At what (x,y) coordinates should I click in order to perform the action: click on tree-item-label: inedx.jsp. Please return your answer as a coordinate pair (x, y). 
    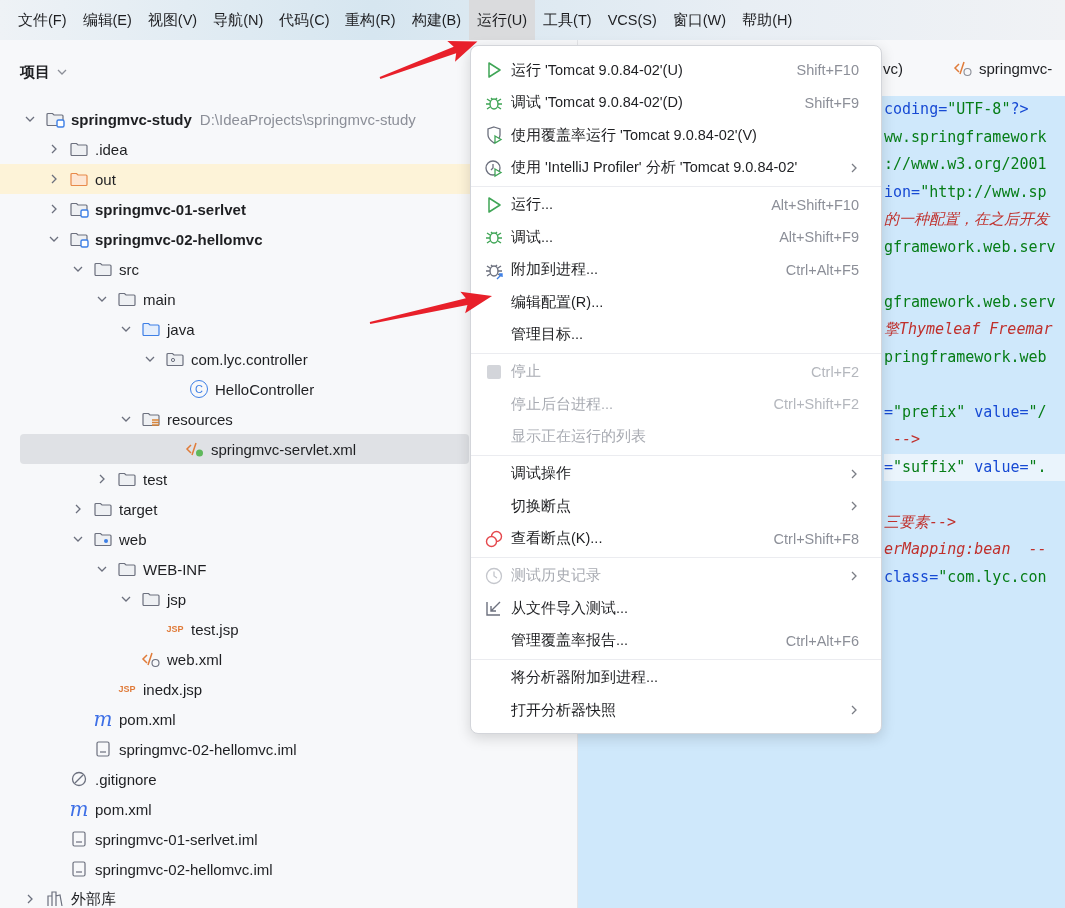
    Looking at the image, I should click on (173, 689).